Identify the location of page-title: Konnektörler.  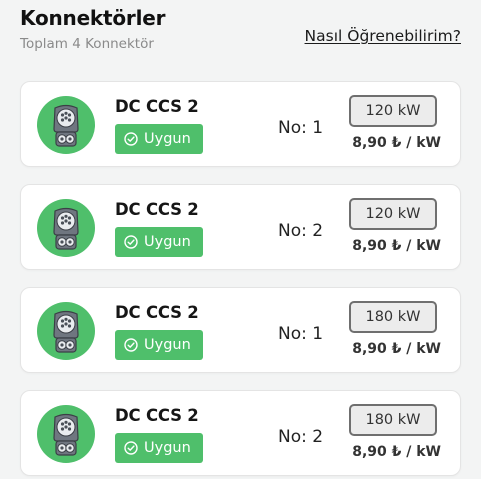
(93, 18).